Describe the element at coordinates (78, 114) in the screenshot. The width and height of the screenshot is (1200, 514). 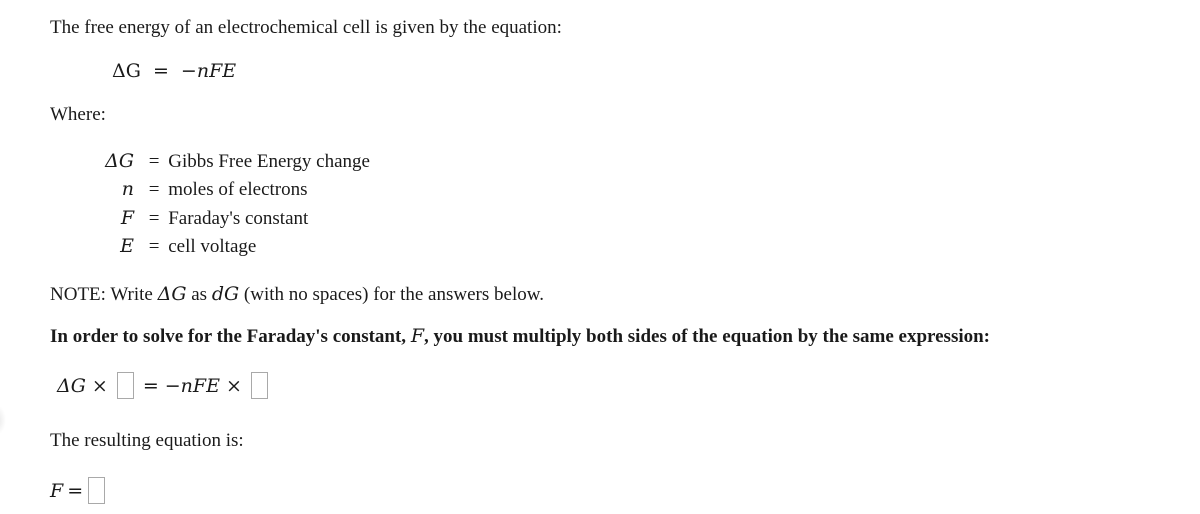
I see `where-label: Where:` at that location.